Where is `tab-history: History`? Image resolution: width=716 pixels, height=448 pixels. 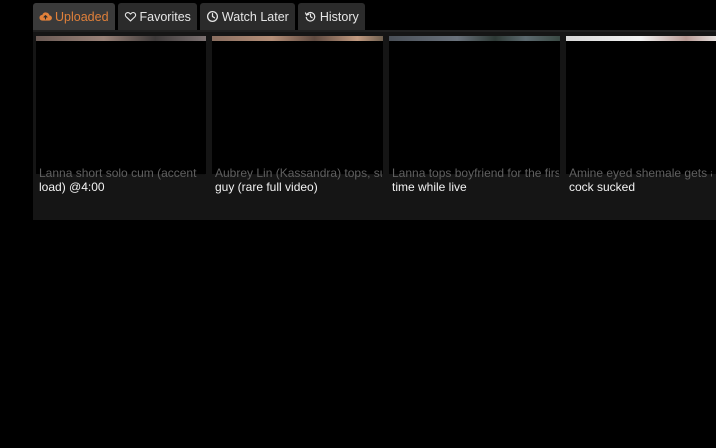 tab-history: History is located at coordinates (331, 16).